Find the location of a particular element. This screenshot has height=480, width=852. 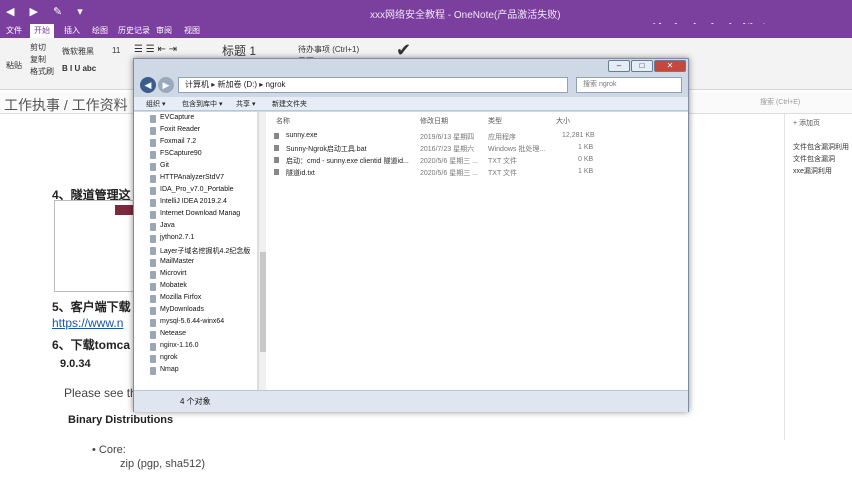

tab-draw: 绘图 is located at coordinates (100, 30).